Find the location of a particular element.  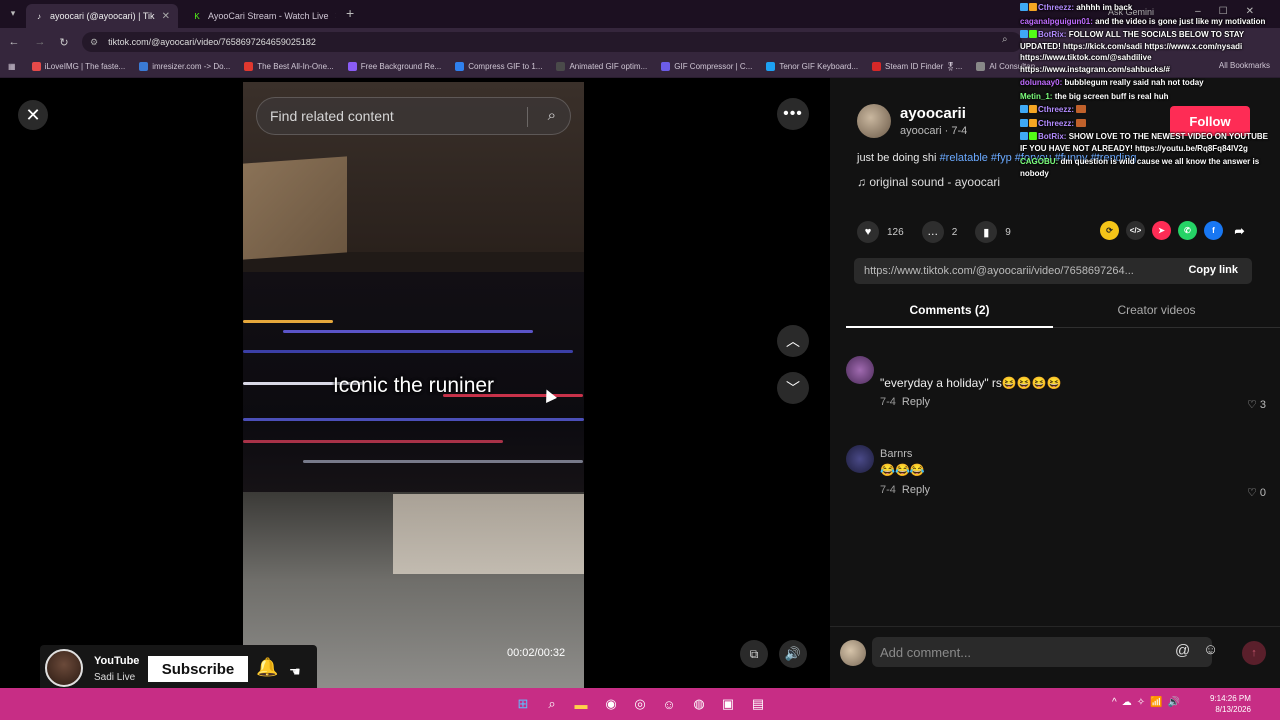

embed-icon: </> is located at coordinates (1135, 230).